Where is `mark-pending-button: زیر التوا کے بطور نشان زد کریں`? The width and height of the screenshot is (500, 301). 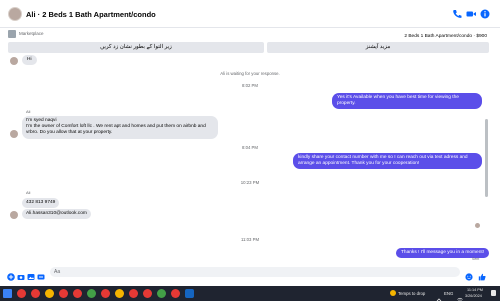 mark-pending-button: زیر التوا کے بطور نشان زد کریں is located at coordinates (136, 47).